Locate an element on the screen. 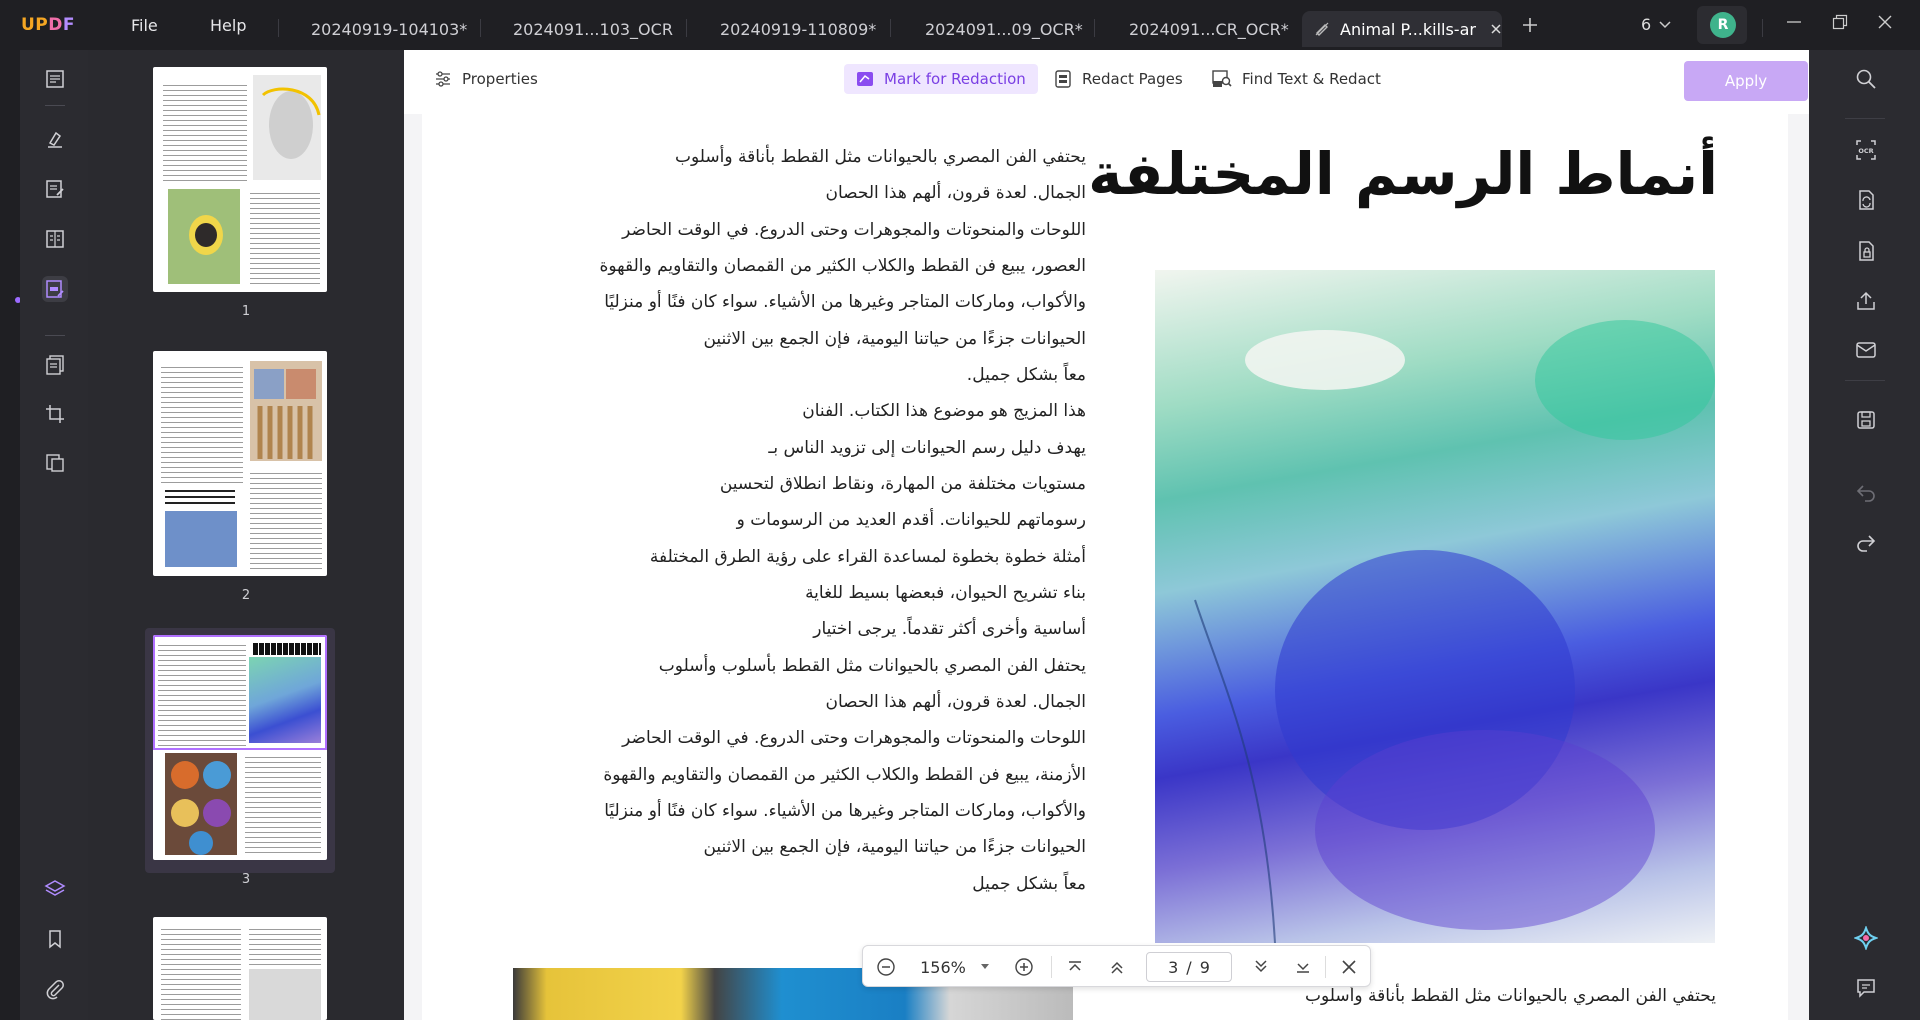 Image resolution: width=1920 pixels, height=1020 pixels. tab-count-dropdown: 6 is located at coordinates (1656, 24).